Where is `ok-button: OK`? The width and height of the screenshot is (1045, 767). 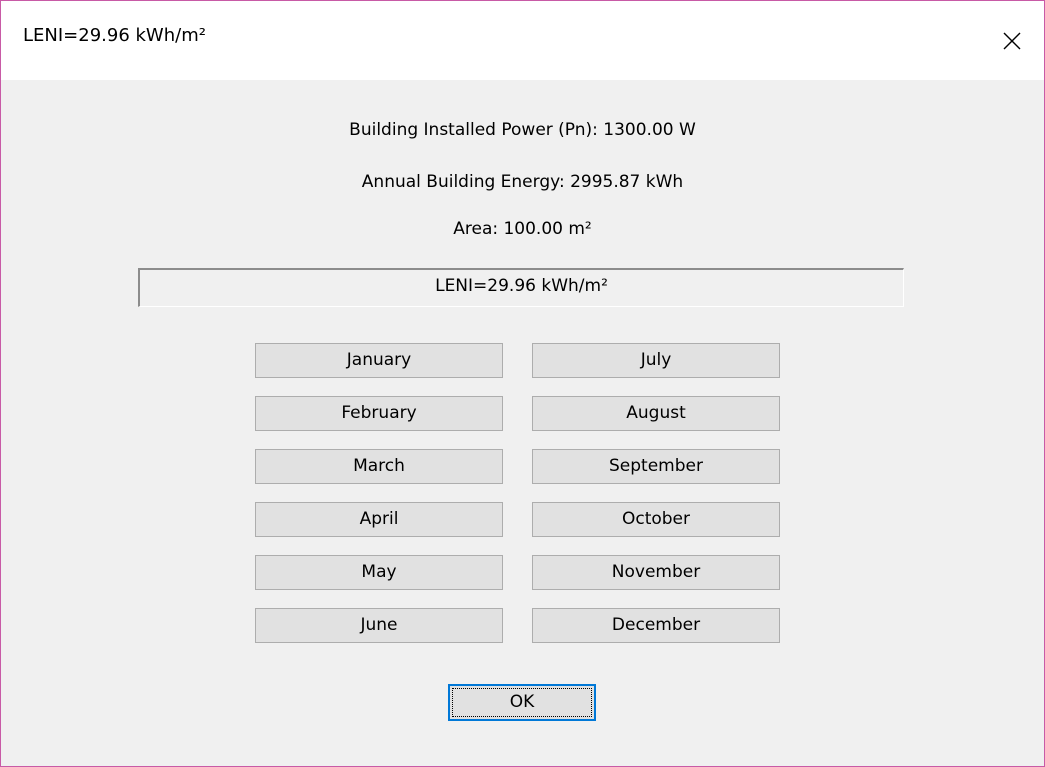
ok-button: OK is located at coordinates (522, 702).